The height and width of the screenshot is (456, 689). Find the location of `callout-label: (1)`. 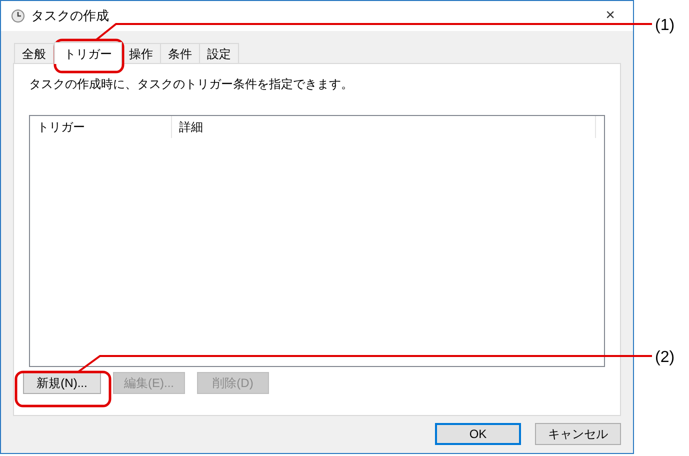

callout-label: (1) is located at coordinates (665, 26).